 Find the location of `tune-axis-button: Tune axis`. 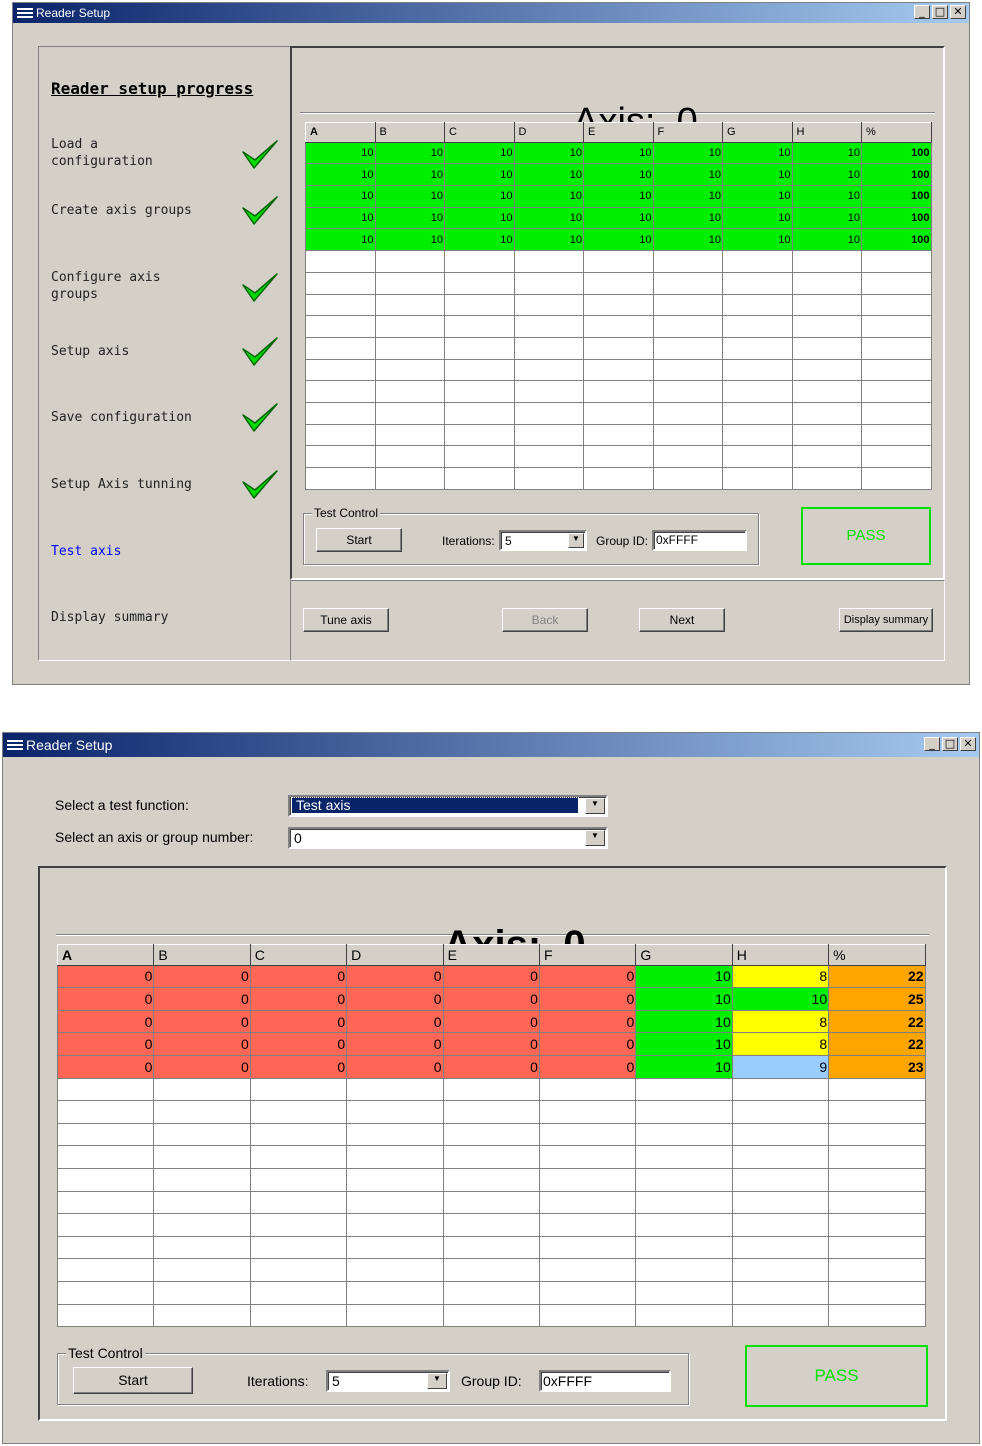

tune-axis-button: Tune axis is located at coordinates (346, 620).